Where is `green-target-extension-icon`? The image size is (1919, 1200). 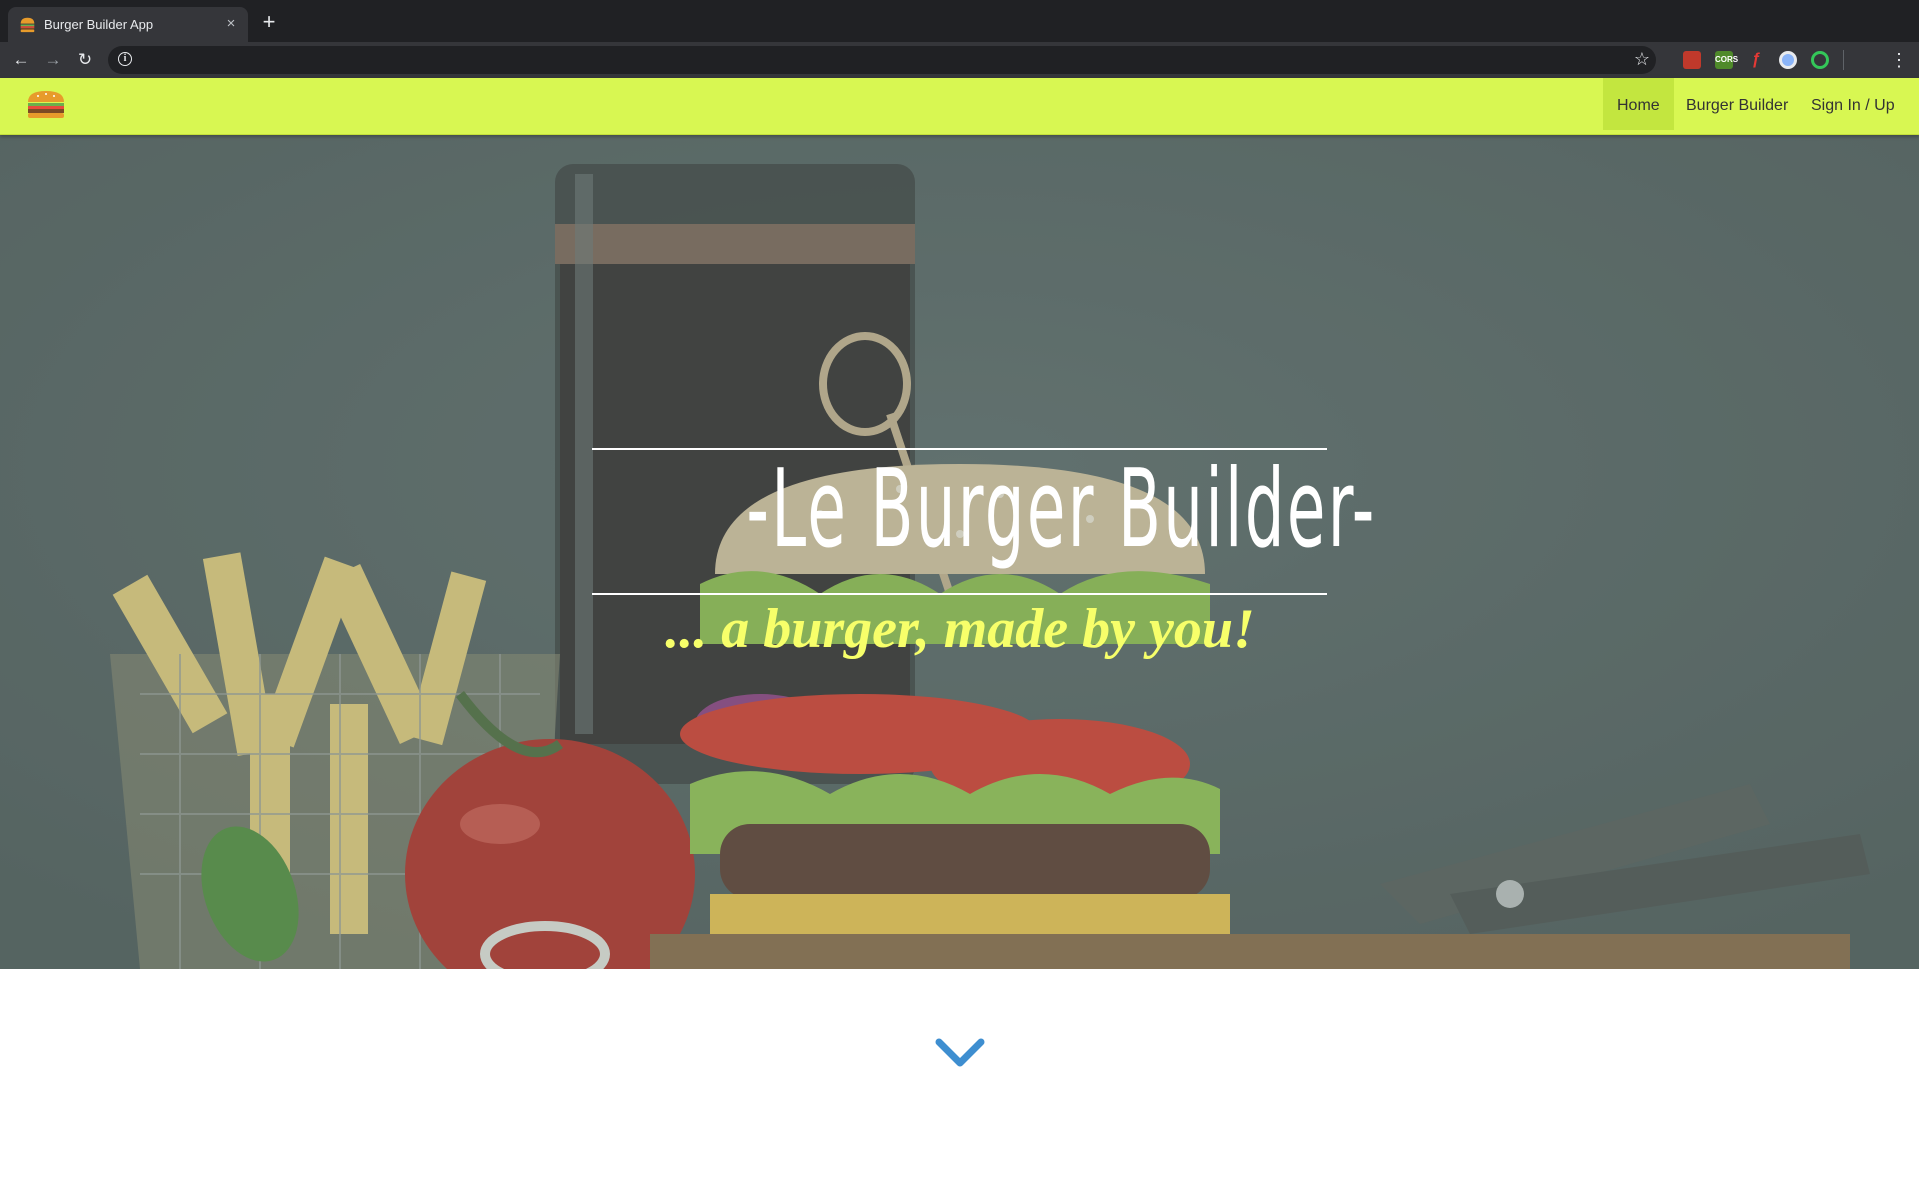
green-target-extension-icon is located at coordinates (1820, 60).